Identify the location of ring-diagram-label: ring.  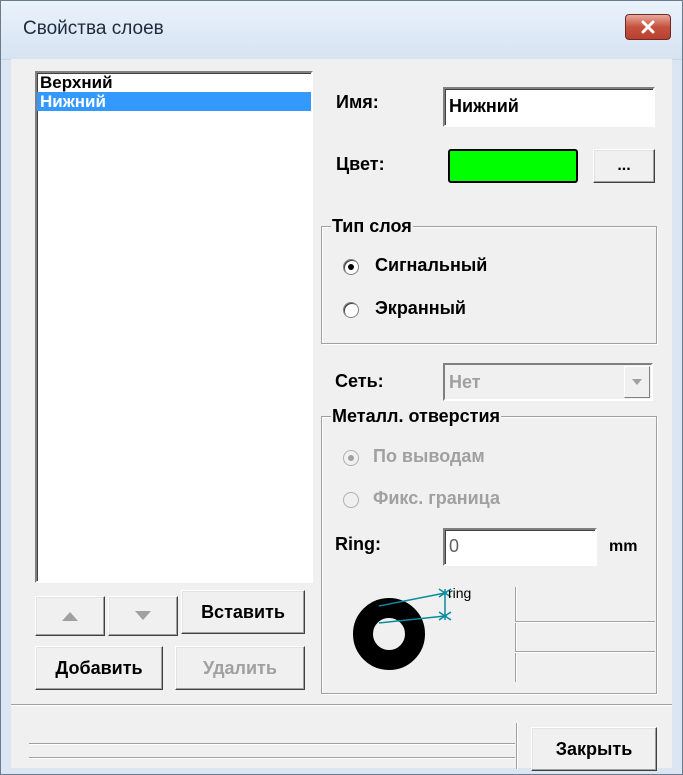
(459, 593).